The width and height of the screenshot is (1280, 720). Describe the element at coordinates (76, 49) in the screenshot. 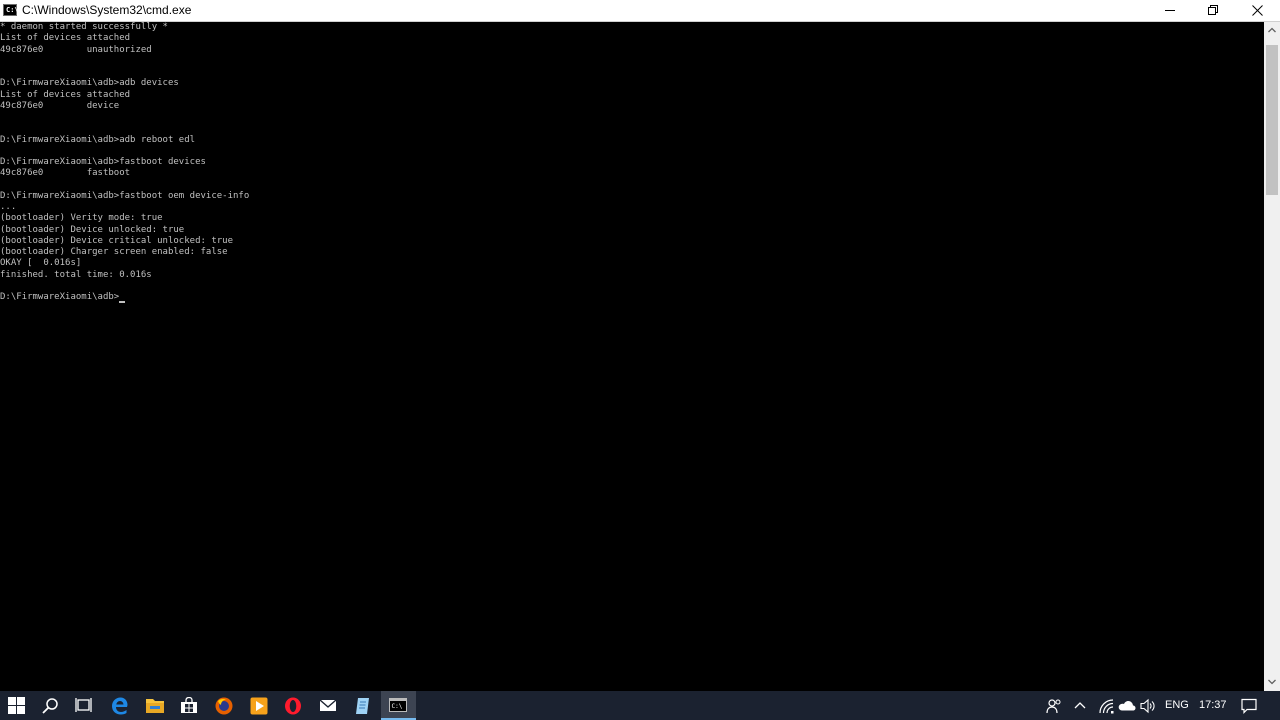

I see `console-line: 49c876e0 unauthorized` at that location.